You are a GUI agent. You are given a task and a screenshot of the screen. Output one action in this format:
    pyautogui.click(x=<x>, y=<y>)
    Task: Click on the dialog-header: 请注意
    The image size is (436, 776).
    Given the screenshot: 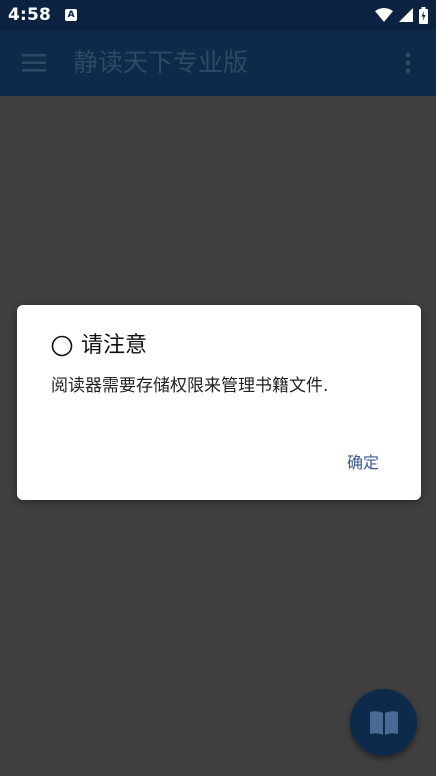 What is the action you would take?
    pyautogui.click(x=99, y=346)
    